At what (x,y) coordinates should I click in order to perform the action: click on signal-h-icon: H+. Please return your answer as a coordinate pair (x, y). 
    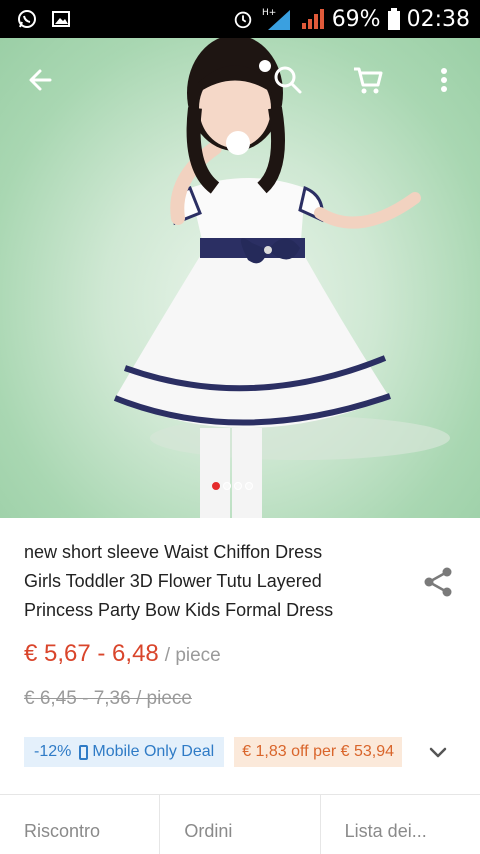
    Looking at the image, I should click on (277, 19).